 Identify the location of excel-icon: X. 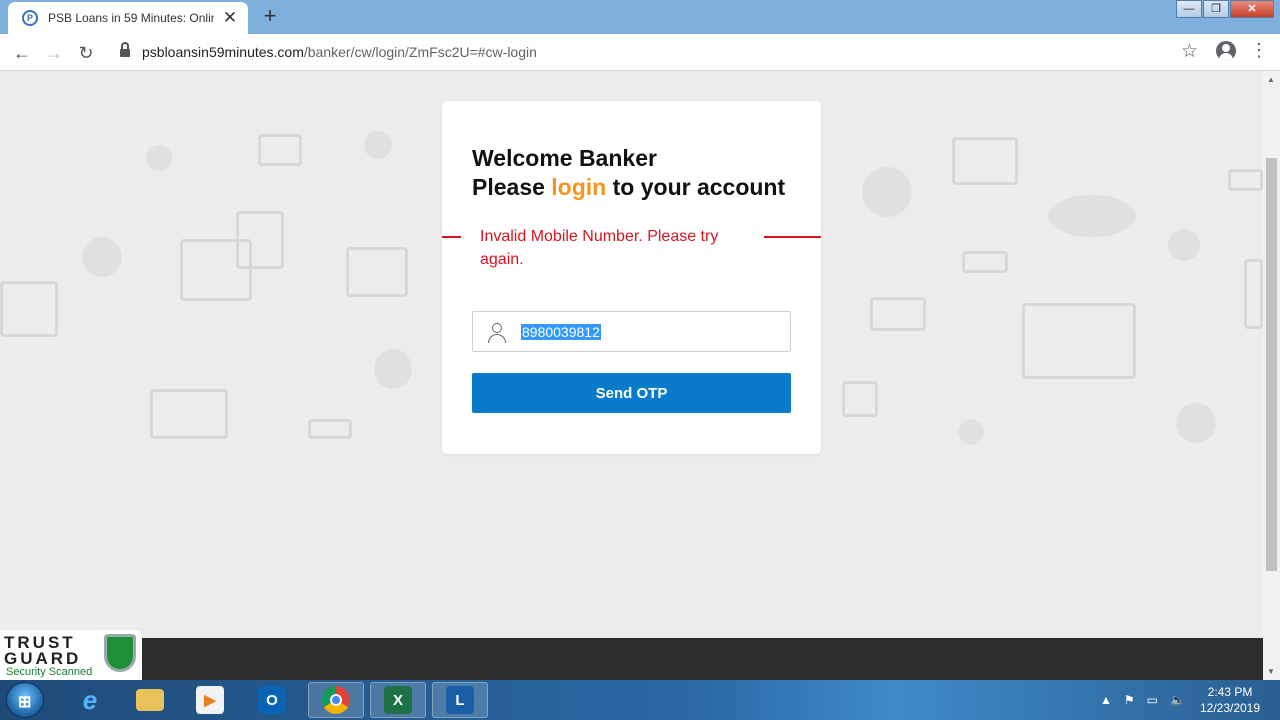
(398, 700).